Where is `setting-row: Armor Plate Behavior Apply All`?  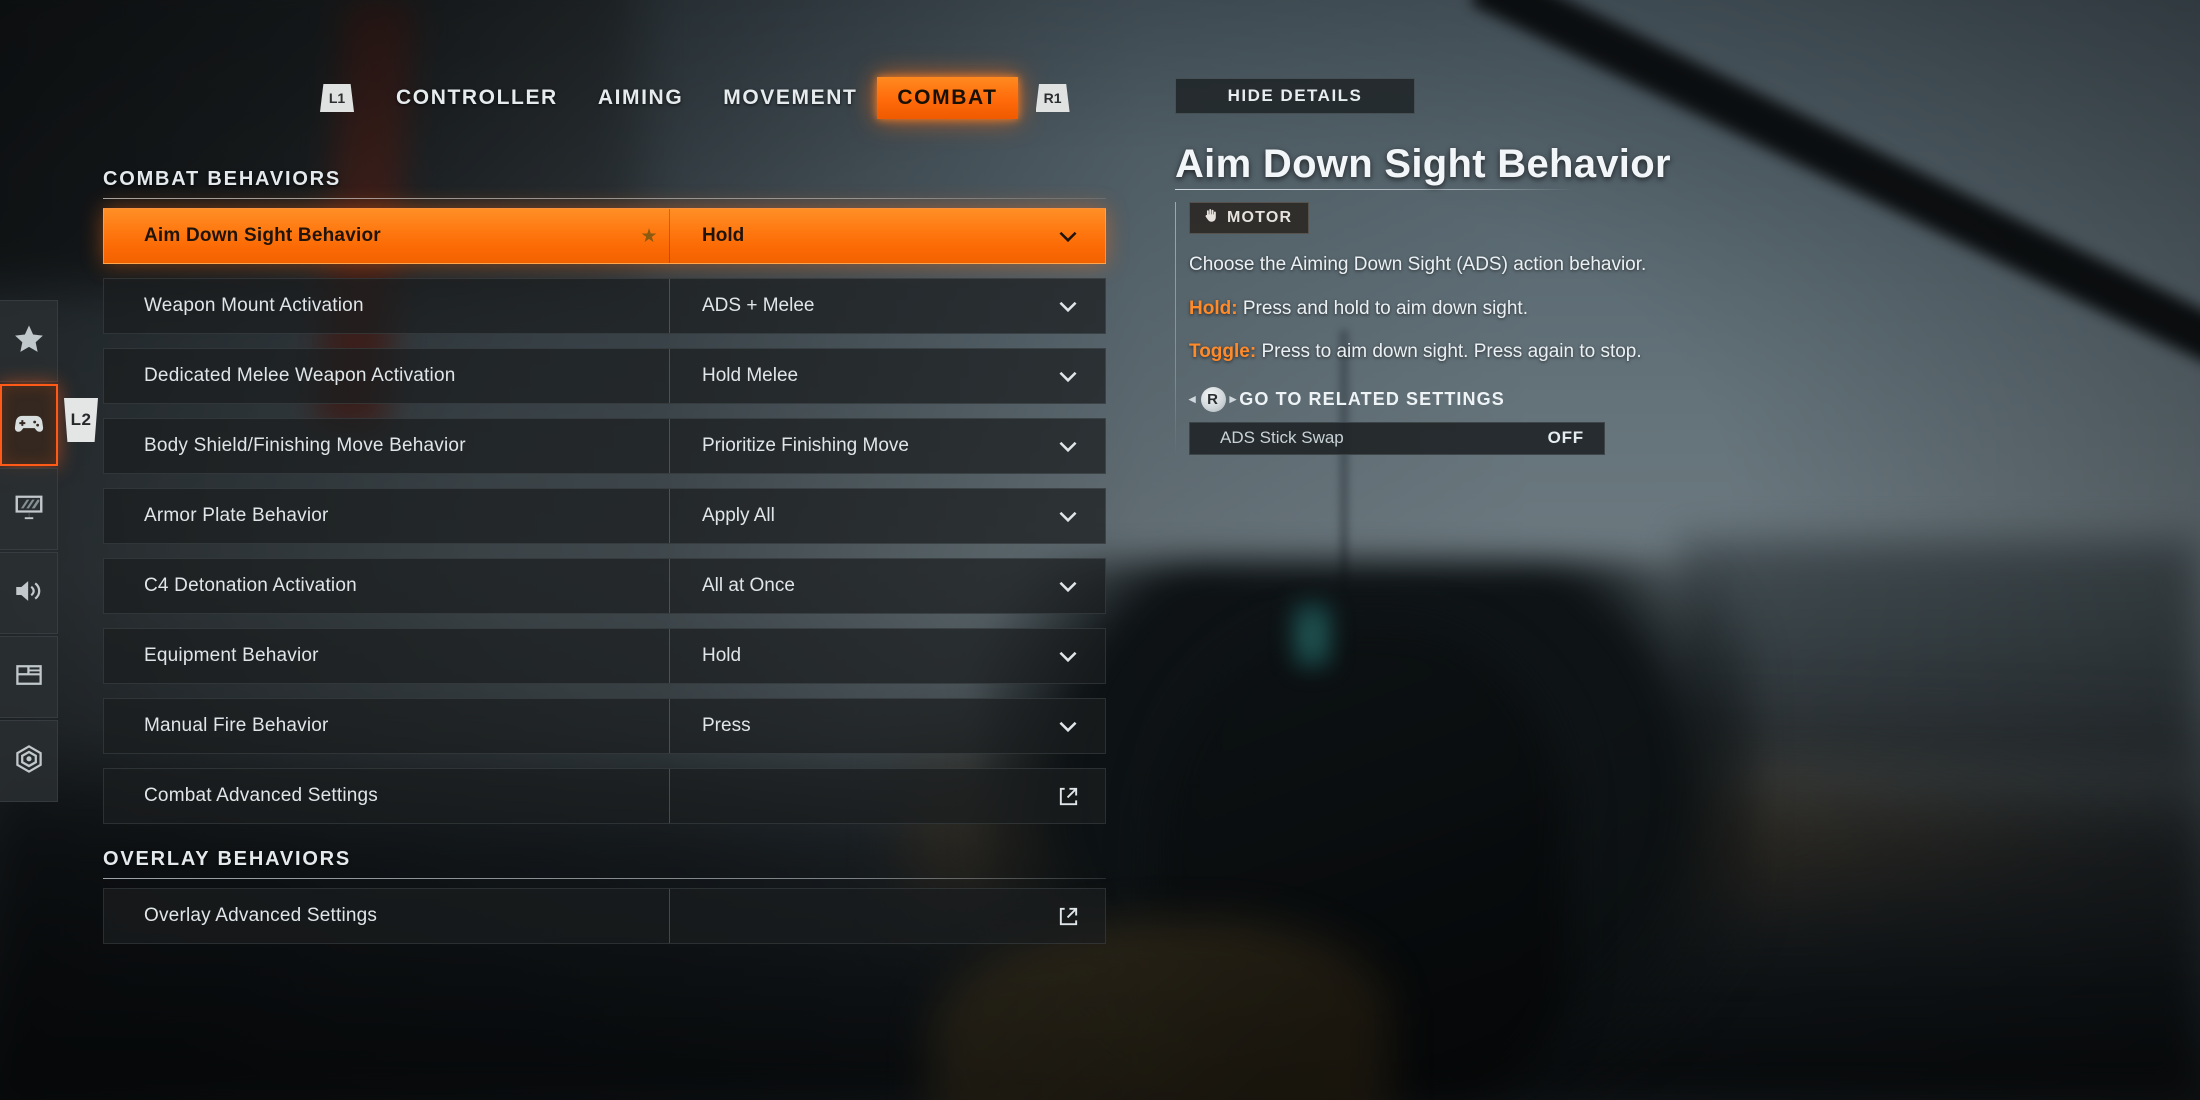
setting-row: Armor Plate Behavior Apply All is located at coordinates (604, 516).